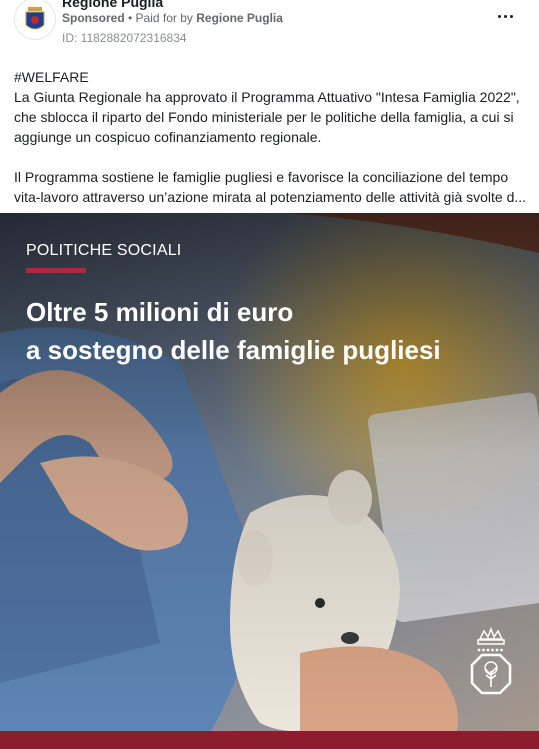  Describe the element at coordinates (160, 312) in the screenshot. I see `headline-line-1: Oltre 5 milioni di euro` at that location.